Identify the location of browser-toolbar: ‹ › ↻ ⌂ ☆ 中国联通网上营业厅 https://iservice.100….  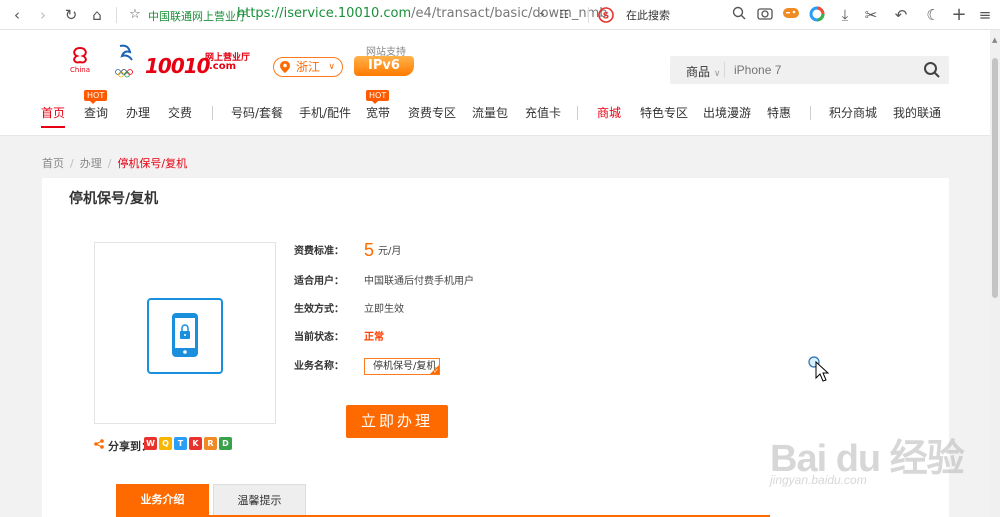
(500, 15).